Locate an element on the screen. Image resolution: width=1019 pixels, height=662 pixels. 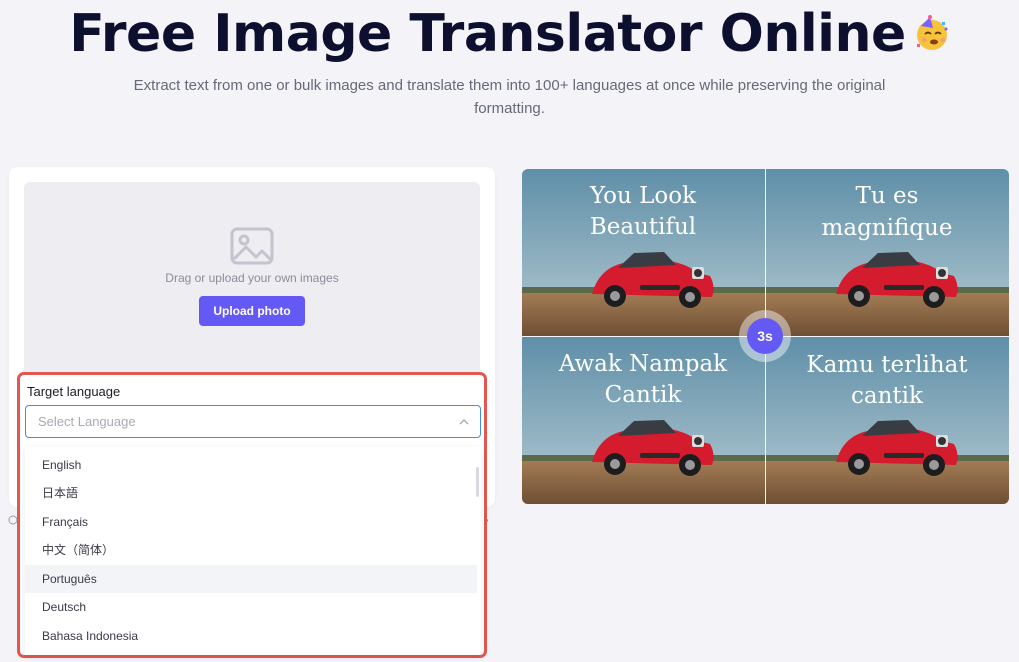
language-option-portuguese: Português is located at coordinates (251, 579).